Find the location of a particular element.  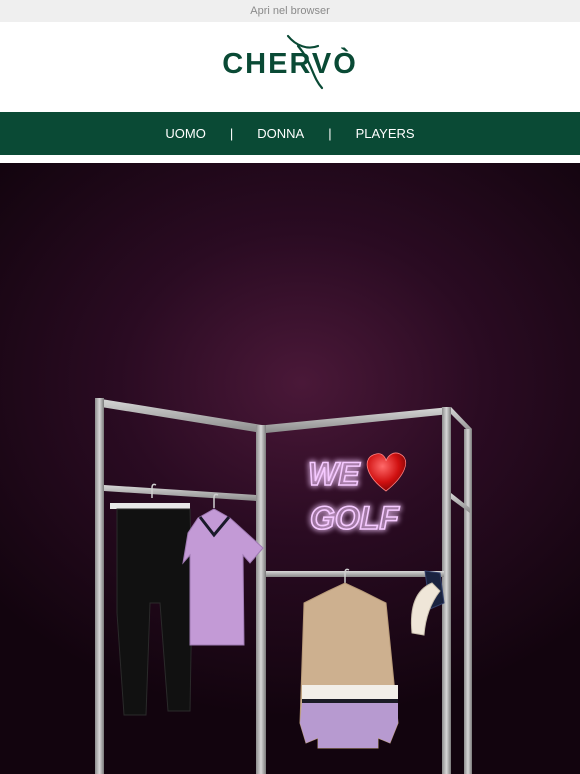

rack-left-rail is located at coordinates (180, 493).